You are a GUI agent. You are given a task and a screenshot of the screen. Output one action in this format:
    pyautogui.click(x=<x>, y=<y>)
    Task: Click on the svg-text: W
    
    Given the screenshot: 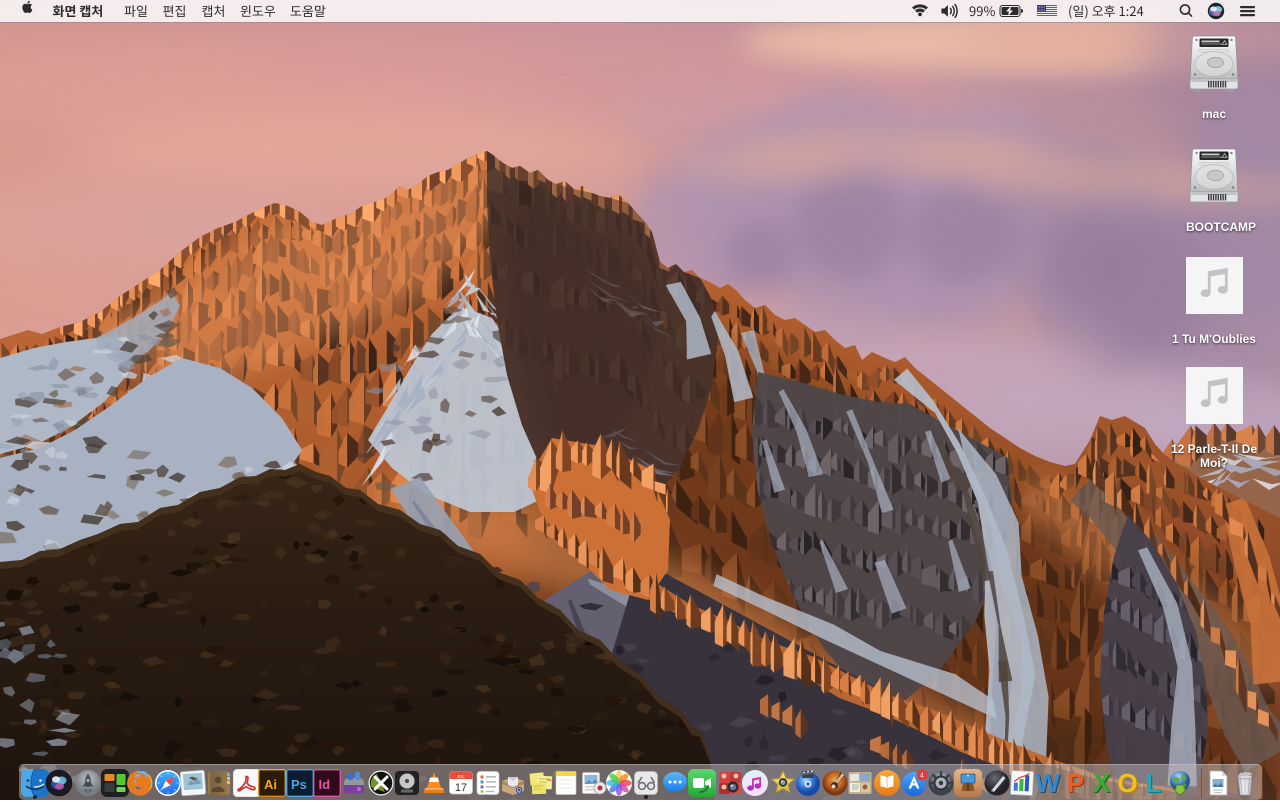 What is the action you would take?
    pyautogui.click(x=1047, y=783)
    